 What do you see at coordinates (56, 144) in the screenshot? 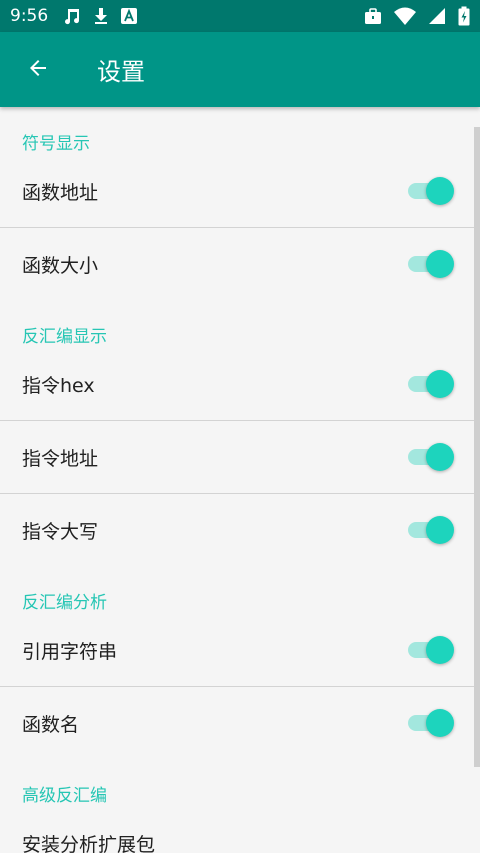
I see `section-header: 符号显示` at bounding box center [56, 144].